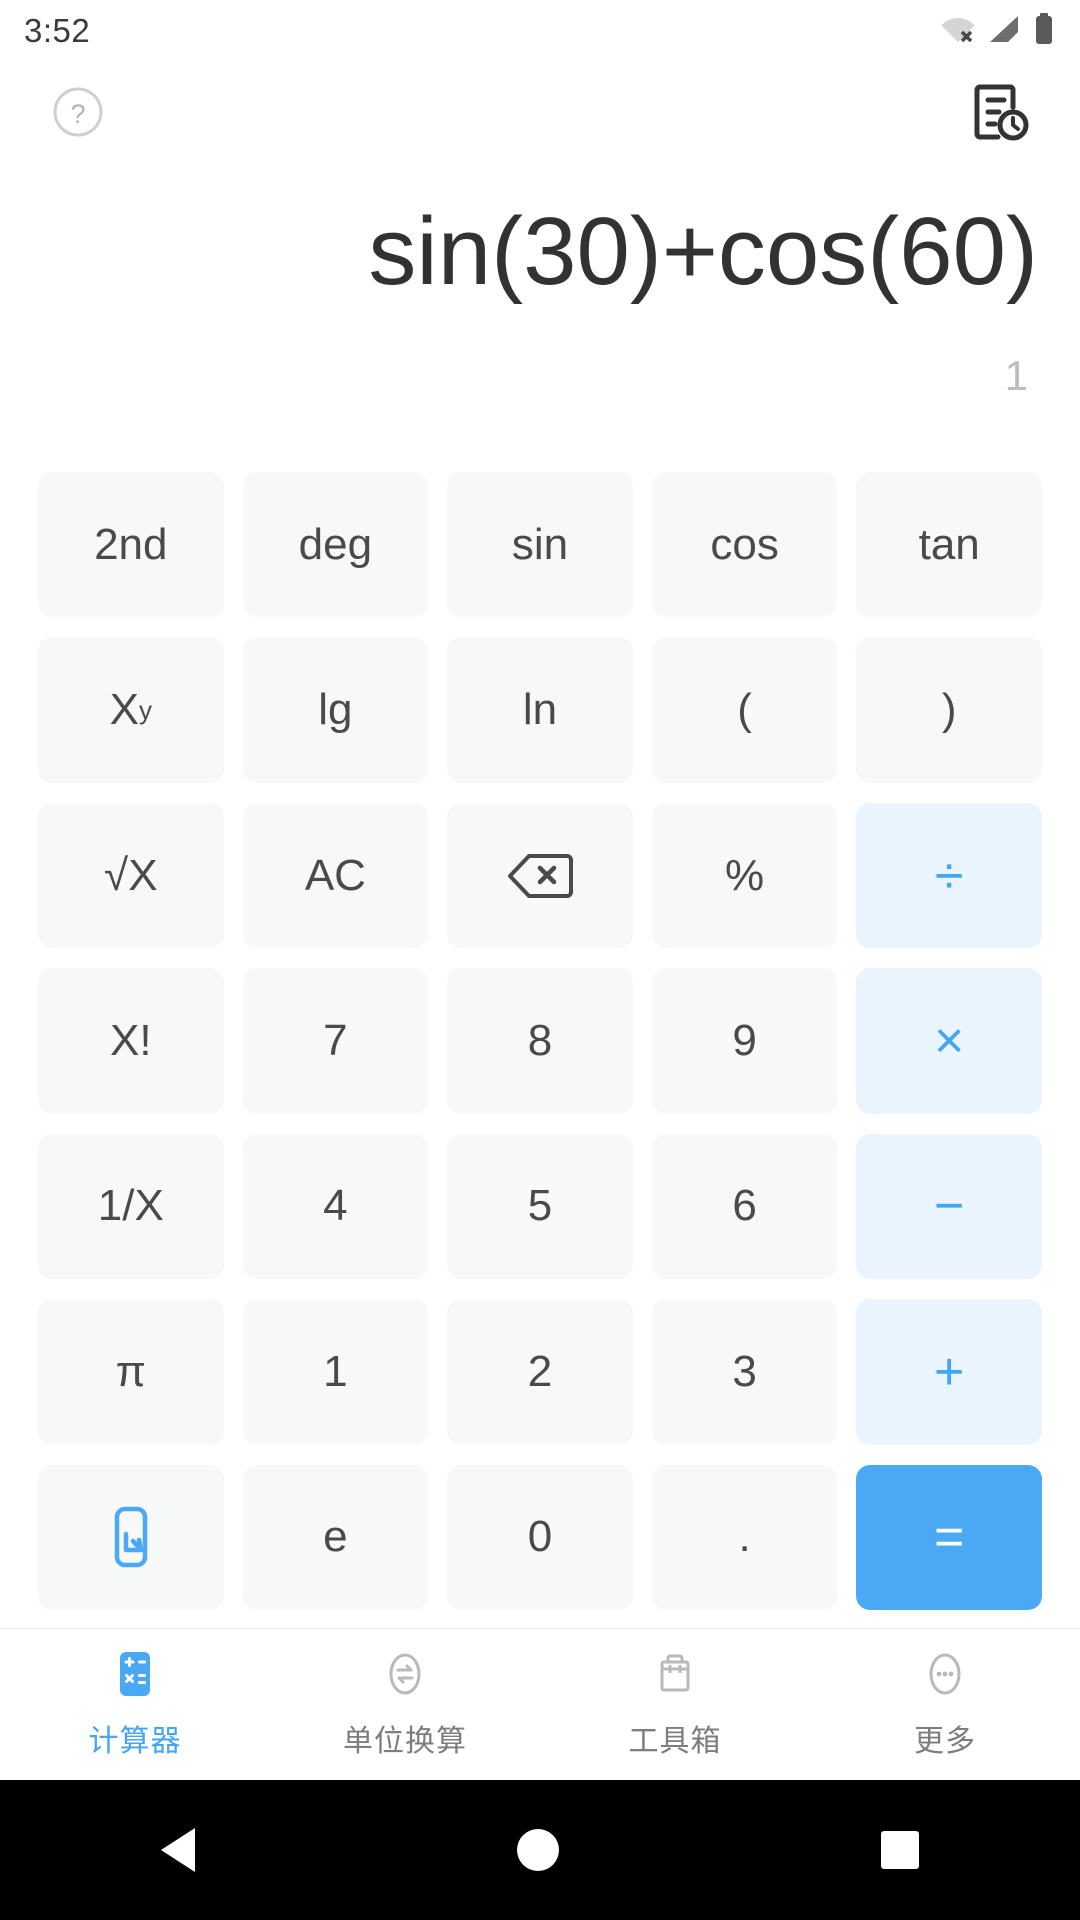  I want to click on help-circle-icon: ?, so click(78, 112).